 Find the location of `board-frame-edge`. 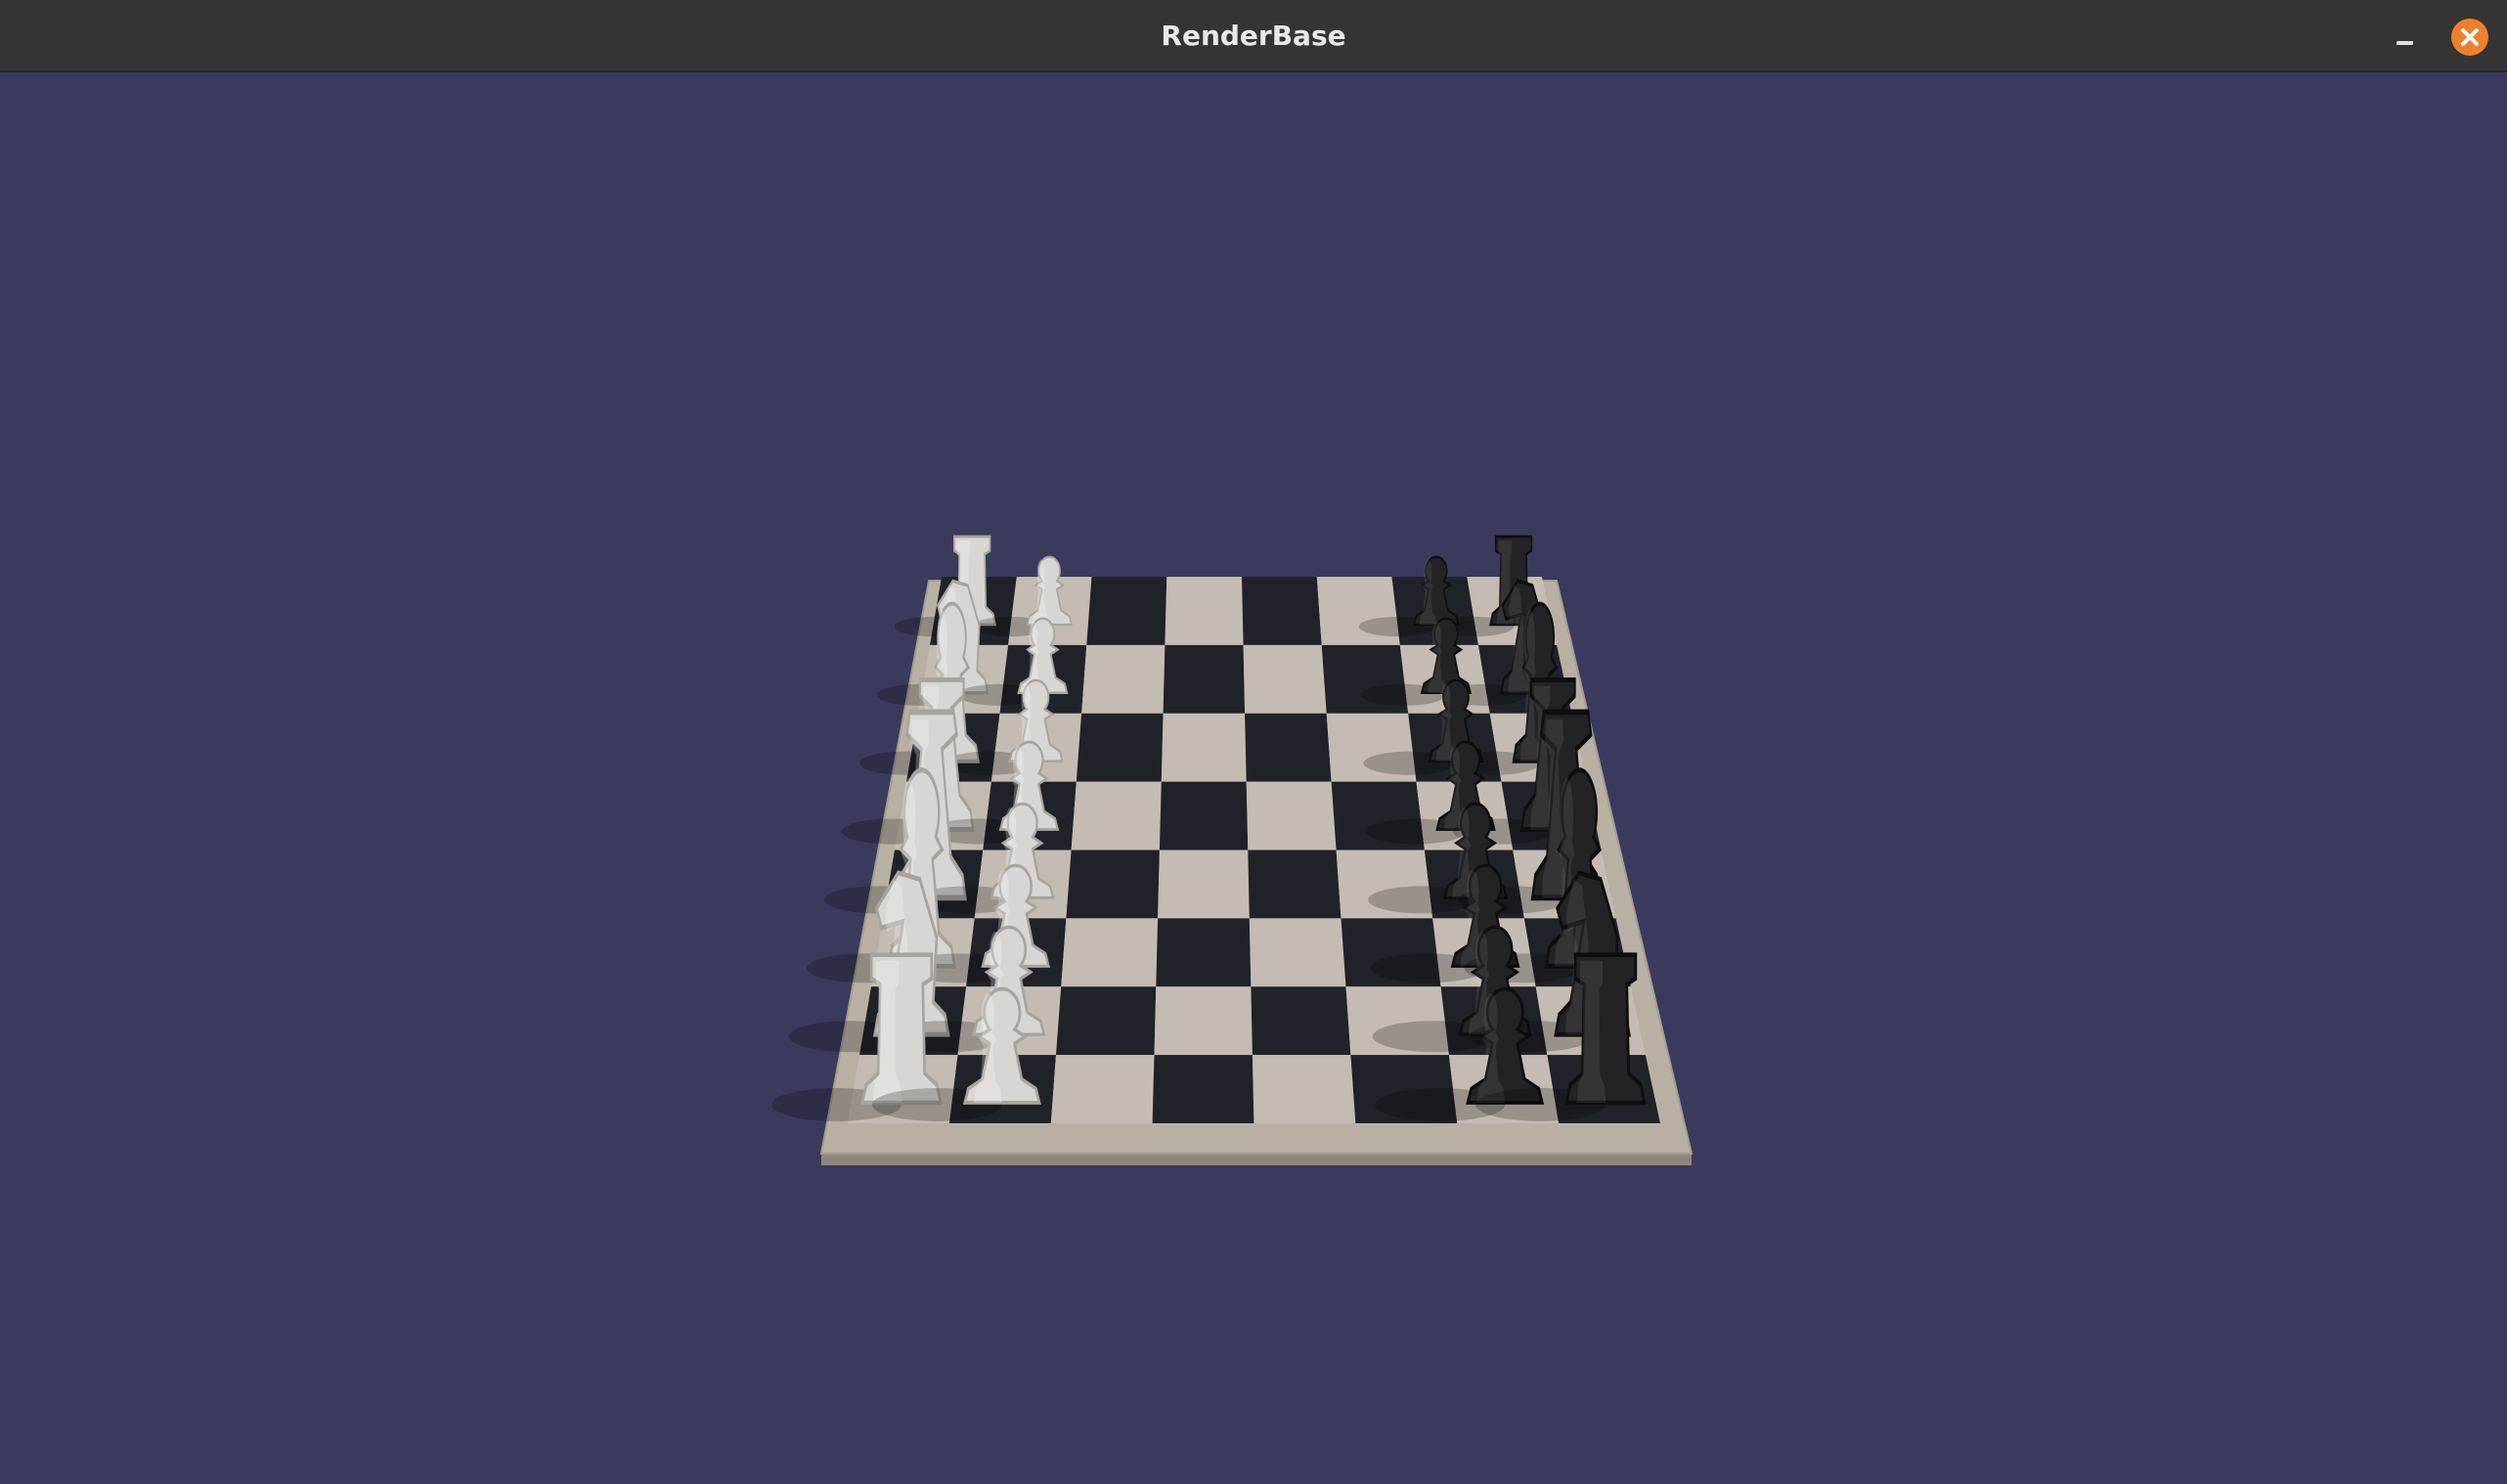

board-frame-edge is located at coordinates (1257, 1159).